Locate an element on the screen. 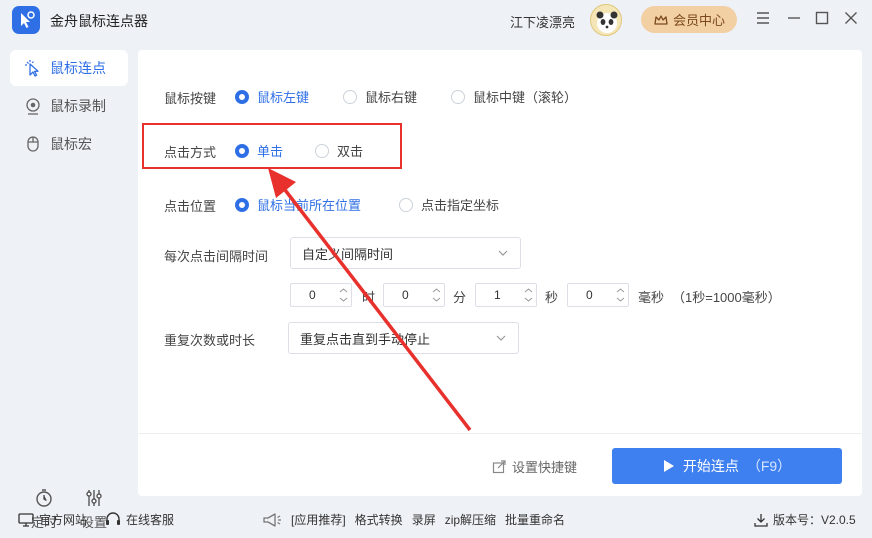 The width and height of the screenshot is (872, 538). minutes-unit: 分 is located at coordinates (460, 297).